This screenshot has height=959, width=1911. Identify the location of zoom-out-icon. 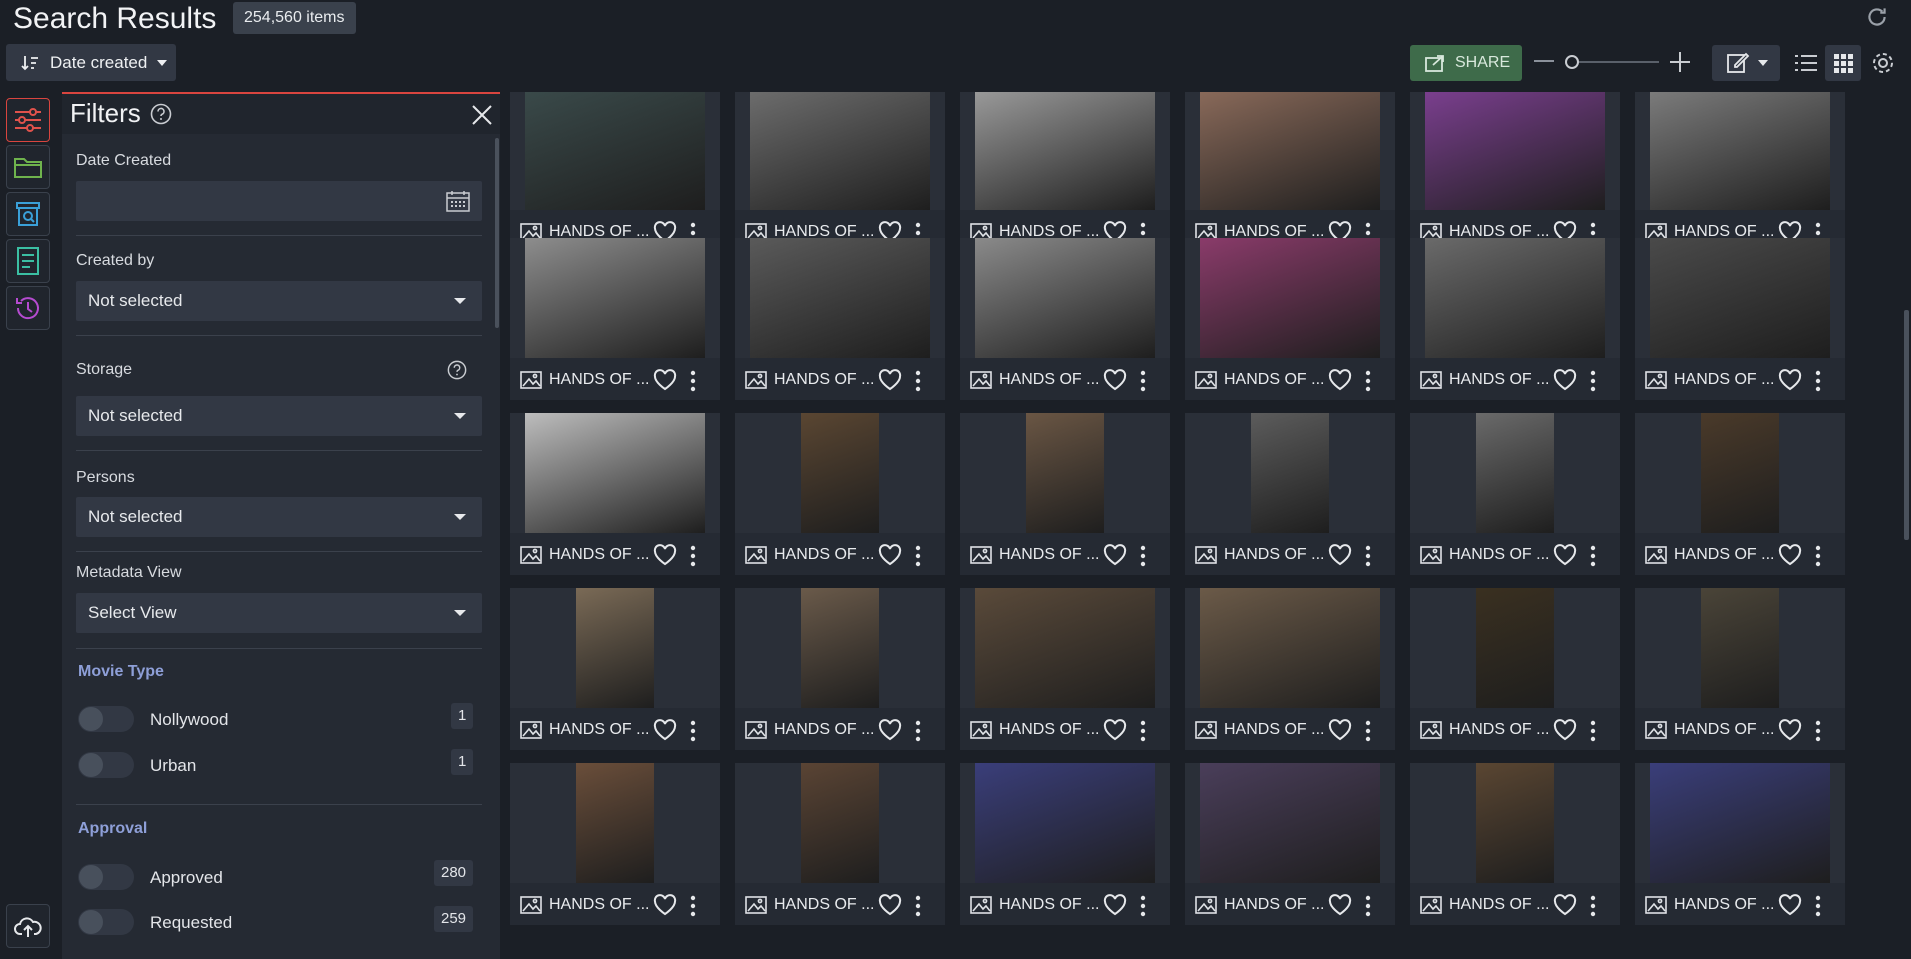
(1544, 61).